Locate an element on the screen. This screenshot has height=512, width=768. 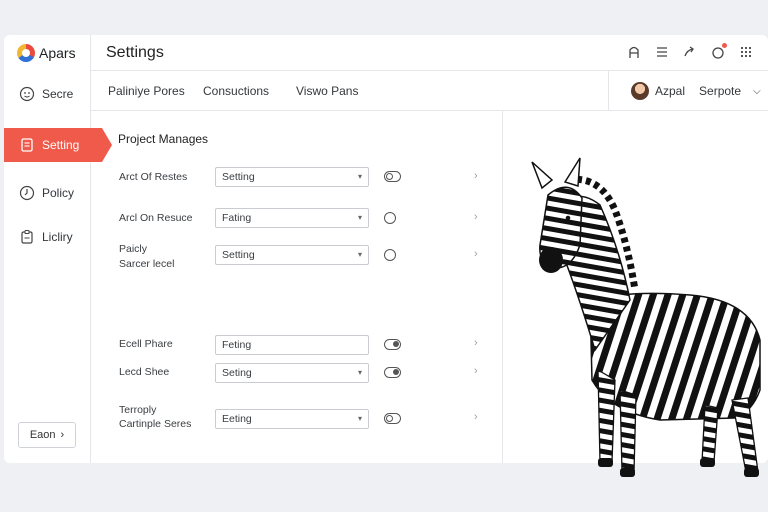
sidebar-footer-label: Eaon is located at coordinates (42, 435).